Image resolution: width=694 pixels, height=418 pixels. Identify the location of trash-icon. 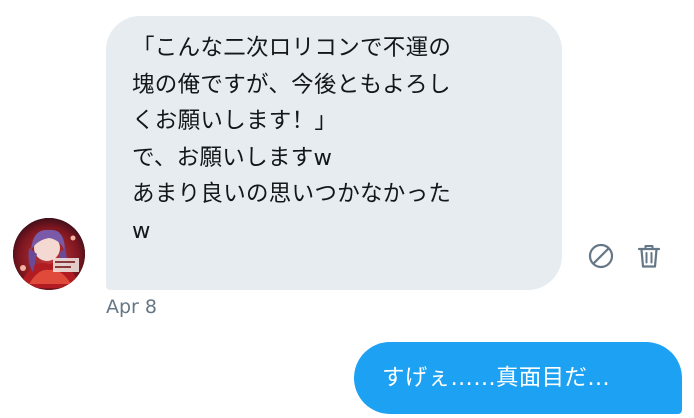
(649, 256).